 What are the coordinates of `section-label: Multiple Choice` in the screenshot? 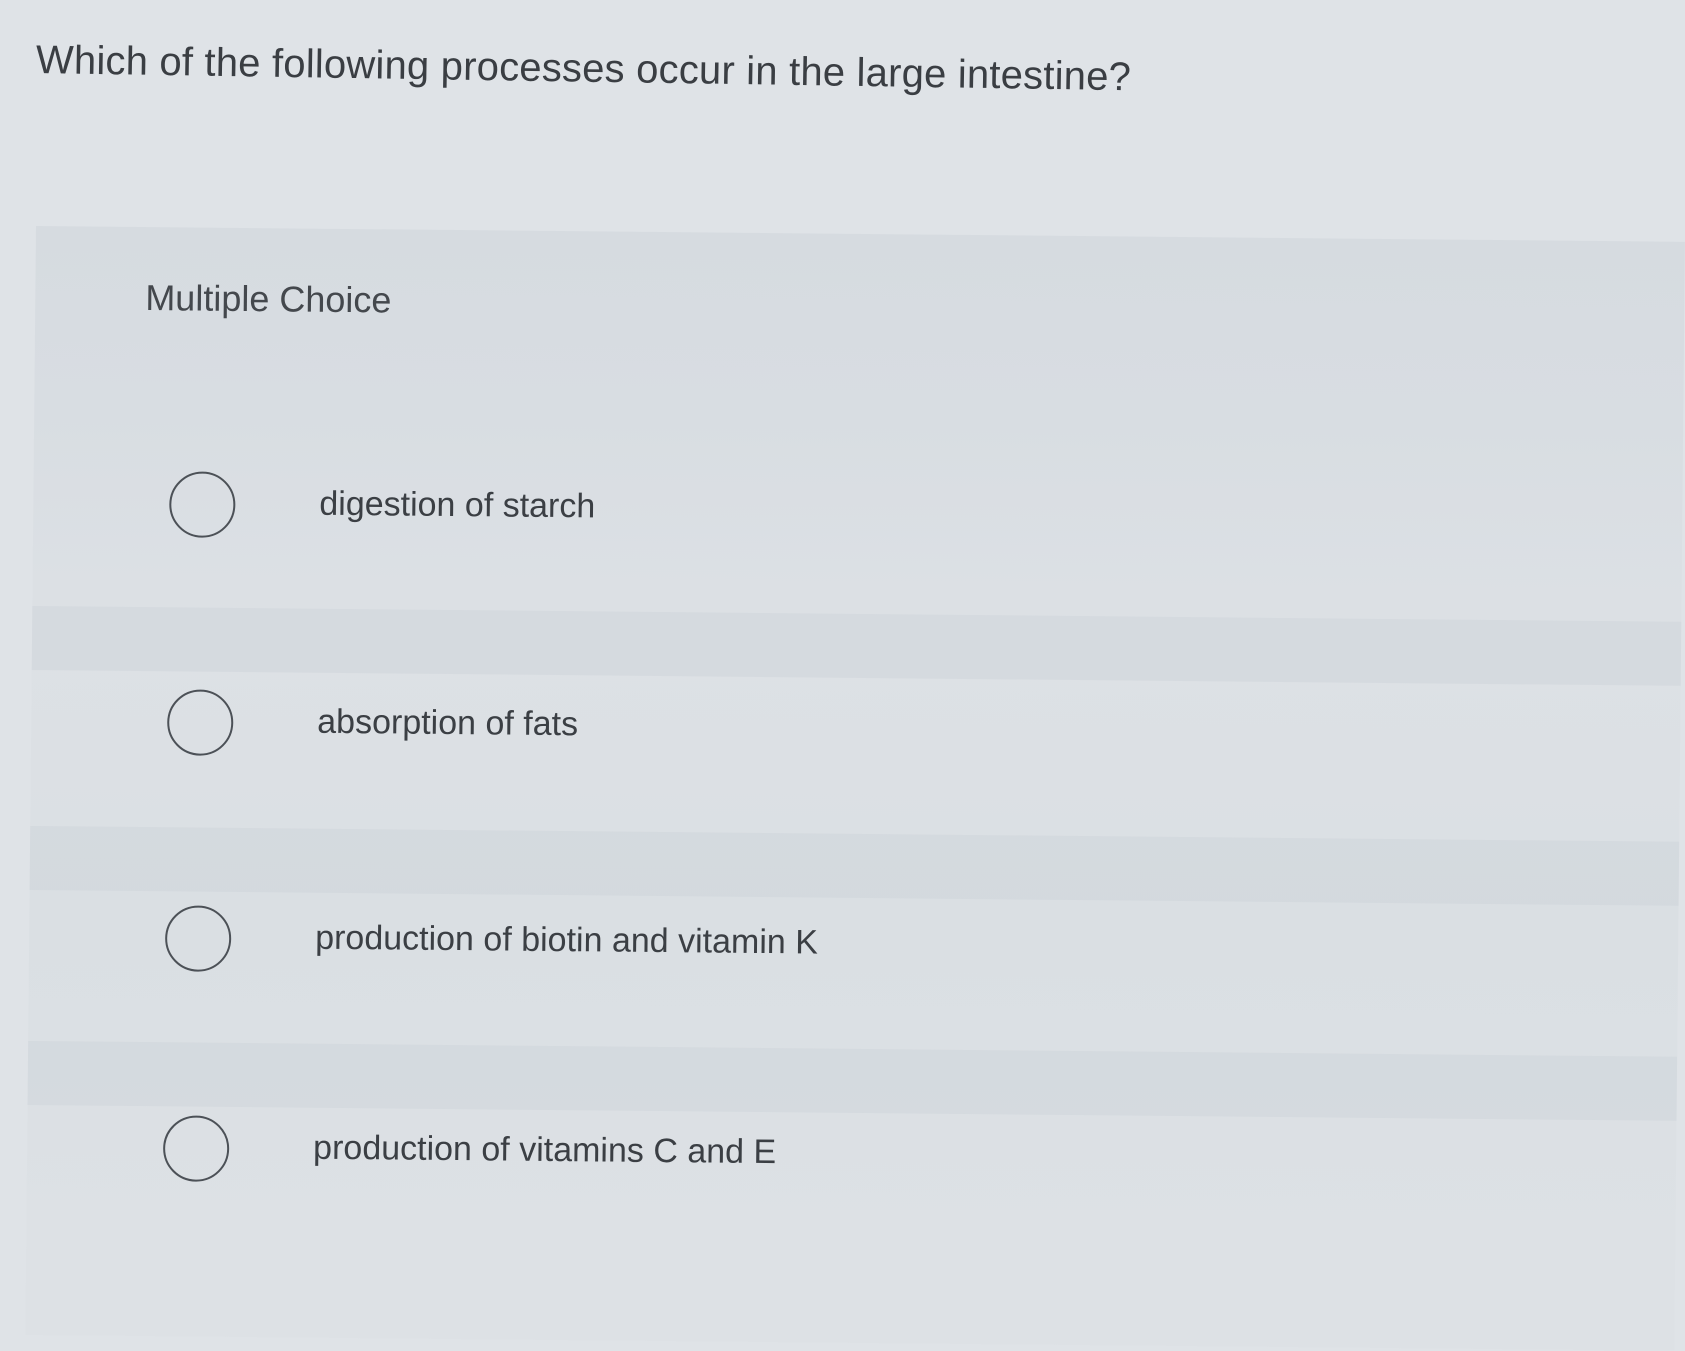 It's located at (268, 299).